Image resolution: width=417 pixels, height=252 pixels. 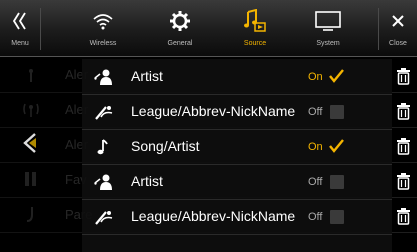 I want to click on option-label: Song/Artist, so click(x=165, y=146).